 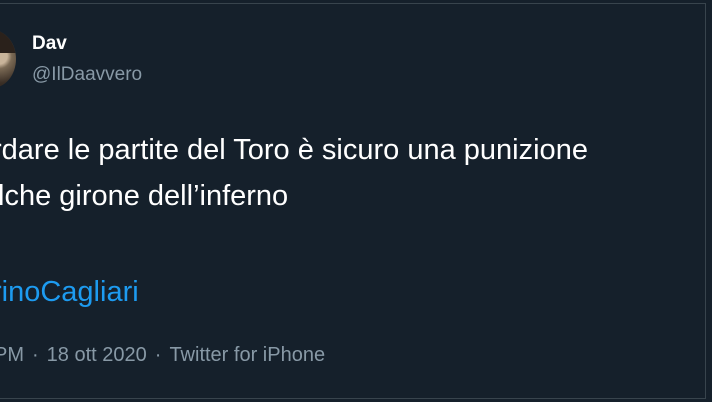 I want to click on tweet-meta: PM · 18 ott 2020 · Twitter for iPhone, so click(x=162, y=355).